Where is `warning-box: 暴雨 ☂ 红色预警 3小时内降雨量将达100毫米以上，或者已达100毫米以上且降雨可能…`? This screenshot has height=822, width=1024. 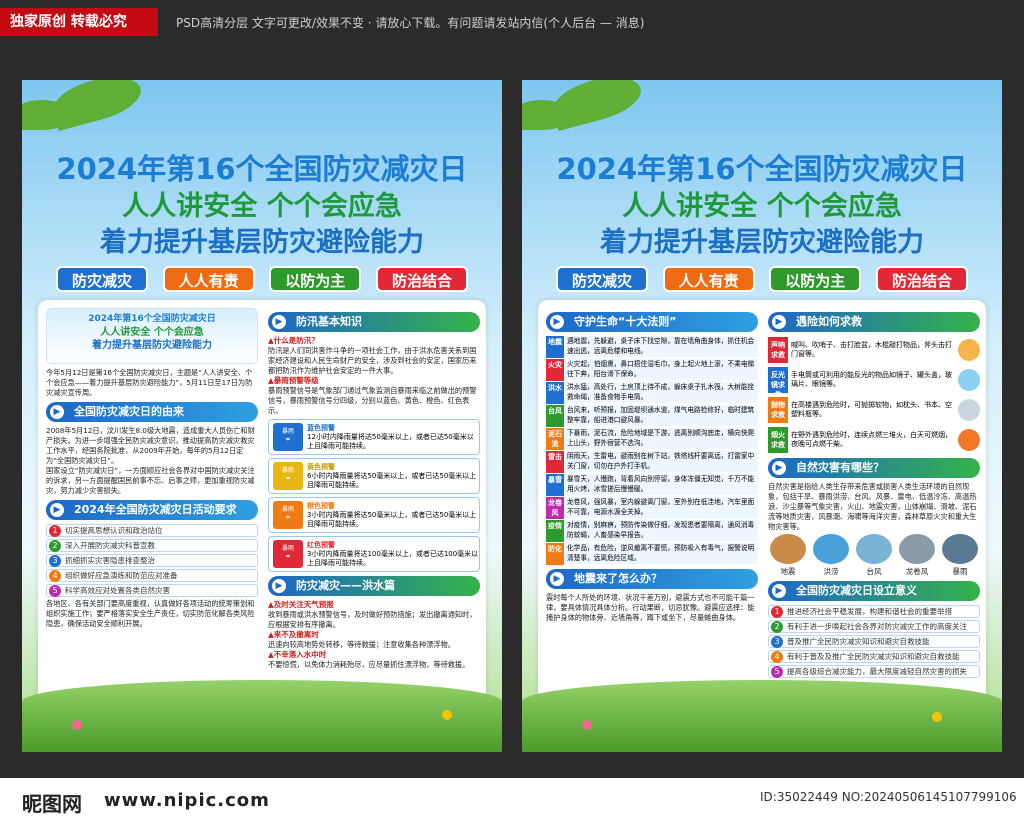 warning-box: 暴雨 ☂ 红色预警 3小时内降雨量将达100毫米以上，或者已达100毫米以上且降雨可能… is located at coordinates (374, 554).